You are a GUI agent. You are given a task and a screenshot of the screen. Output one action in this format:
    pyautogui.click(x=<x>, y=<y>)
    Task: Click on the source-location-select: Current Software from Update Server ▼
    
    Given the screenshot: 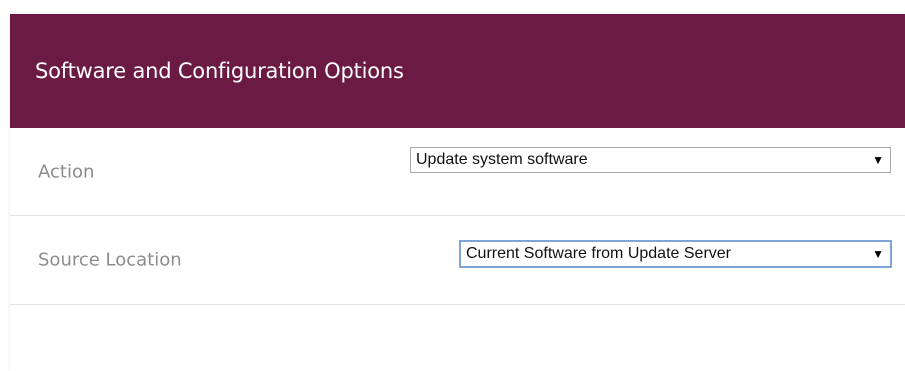 What is the action you would take?
    pyautogui.click(x=675, y=254)
    